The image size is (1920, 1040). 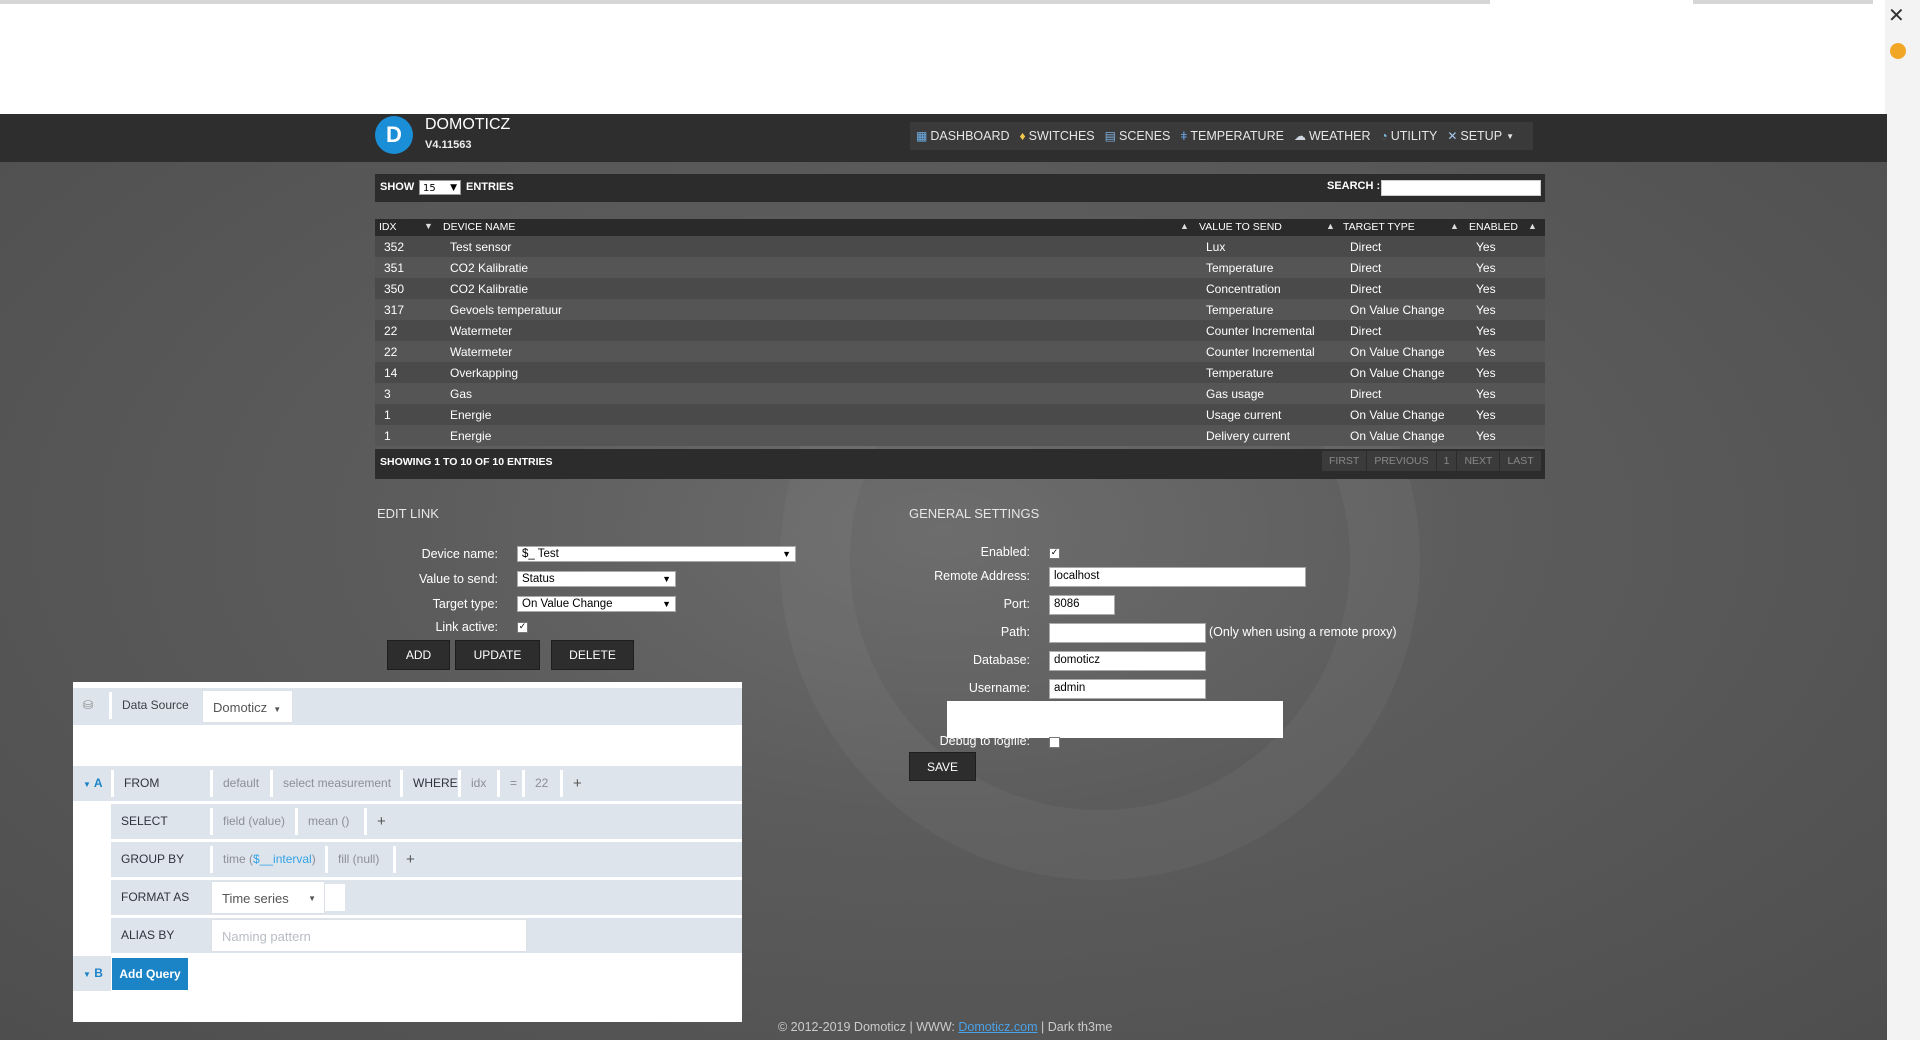 What do you see at coordinates (1240, 227) in the screenshot?
I see `column-header-value-to-send: VALUE TO SEND` at bounding box center [1240, 227].